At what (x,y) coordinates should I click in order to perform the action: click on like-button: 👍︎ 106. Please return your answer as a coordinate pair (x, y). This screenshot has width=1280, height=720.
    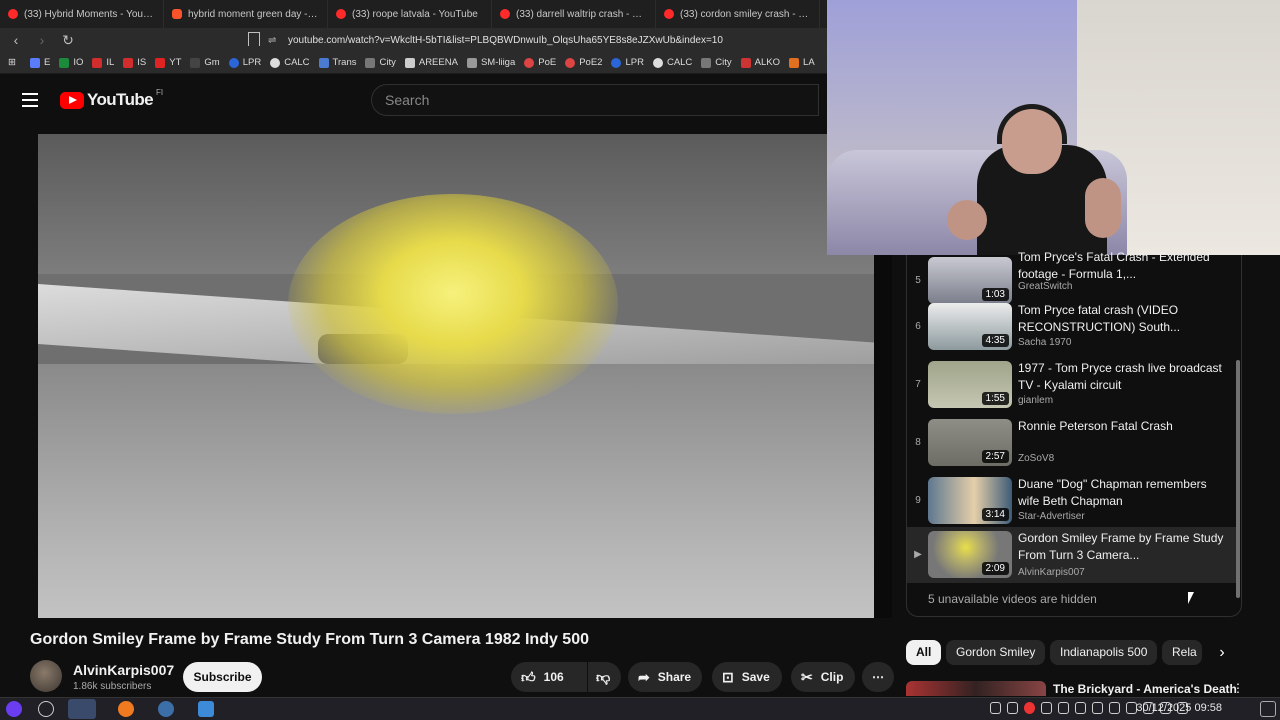
    Looking at the image, I should click on (549, 677).